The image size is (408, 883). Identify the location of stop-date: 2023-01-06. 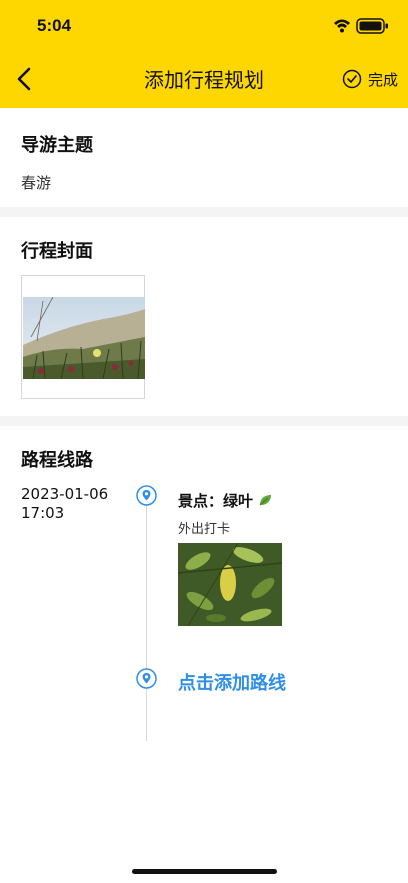
(65, 494).